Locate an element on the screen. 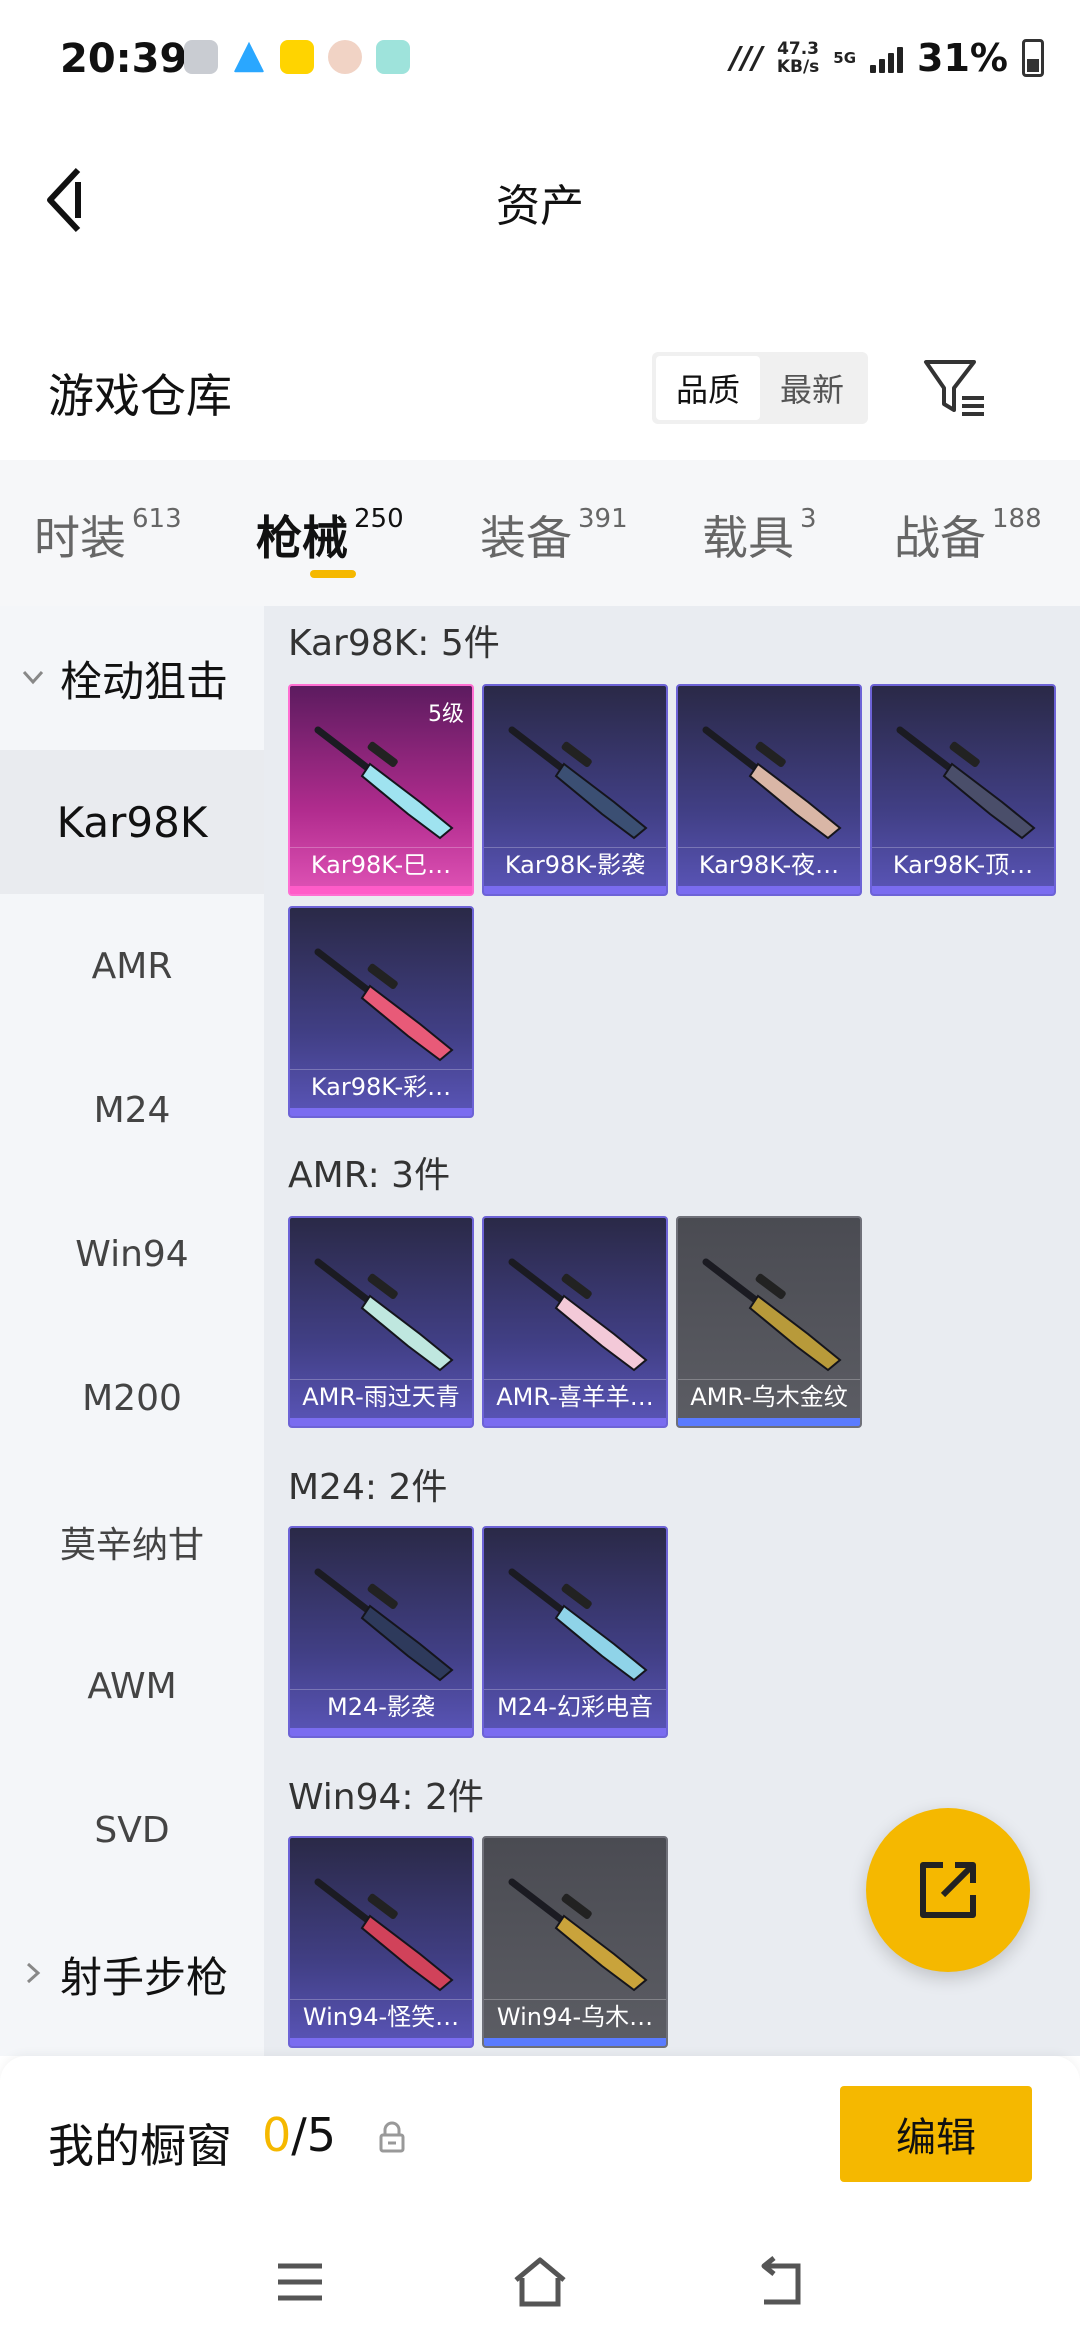 The image size is (1080, 2344). group-title-m24: M24: 2件 is located at coordinates (368, 1487).